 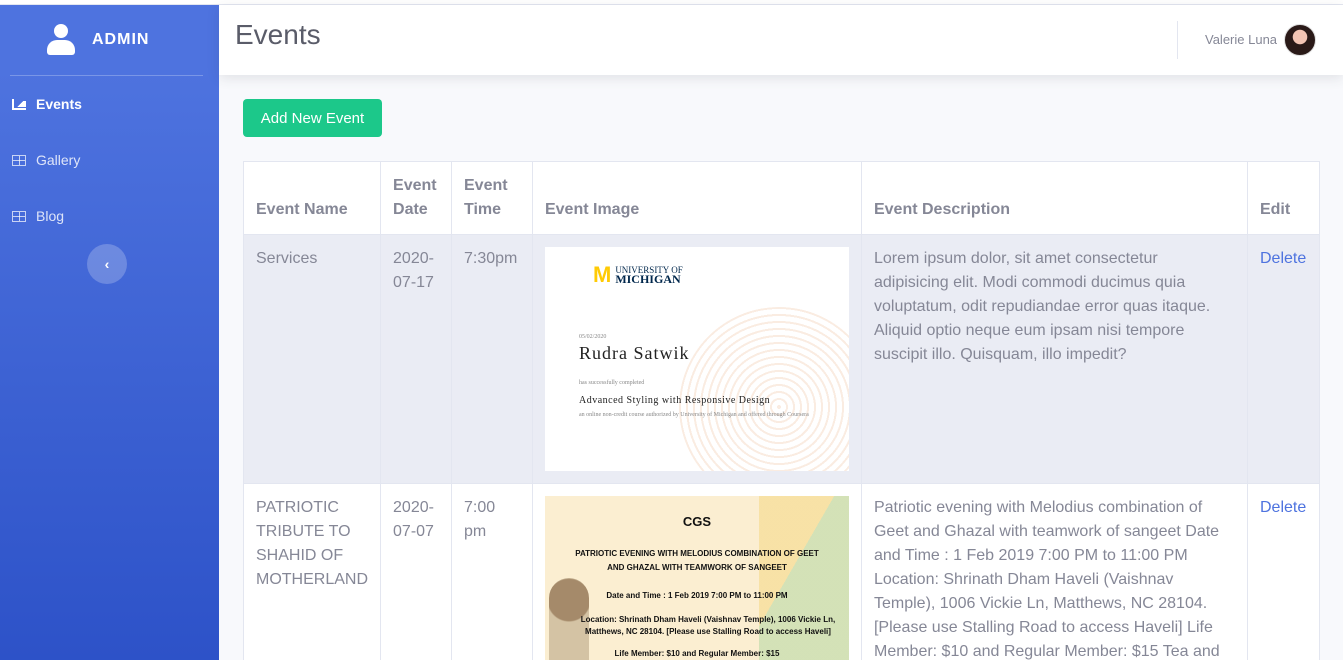 I want to click on topbar-divider, so click(x=1177, y=40).